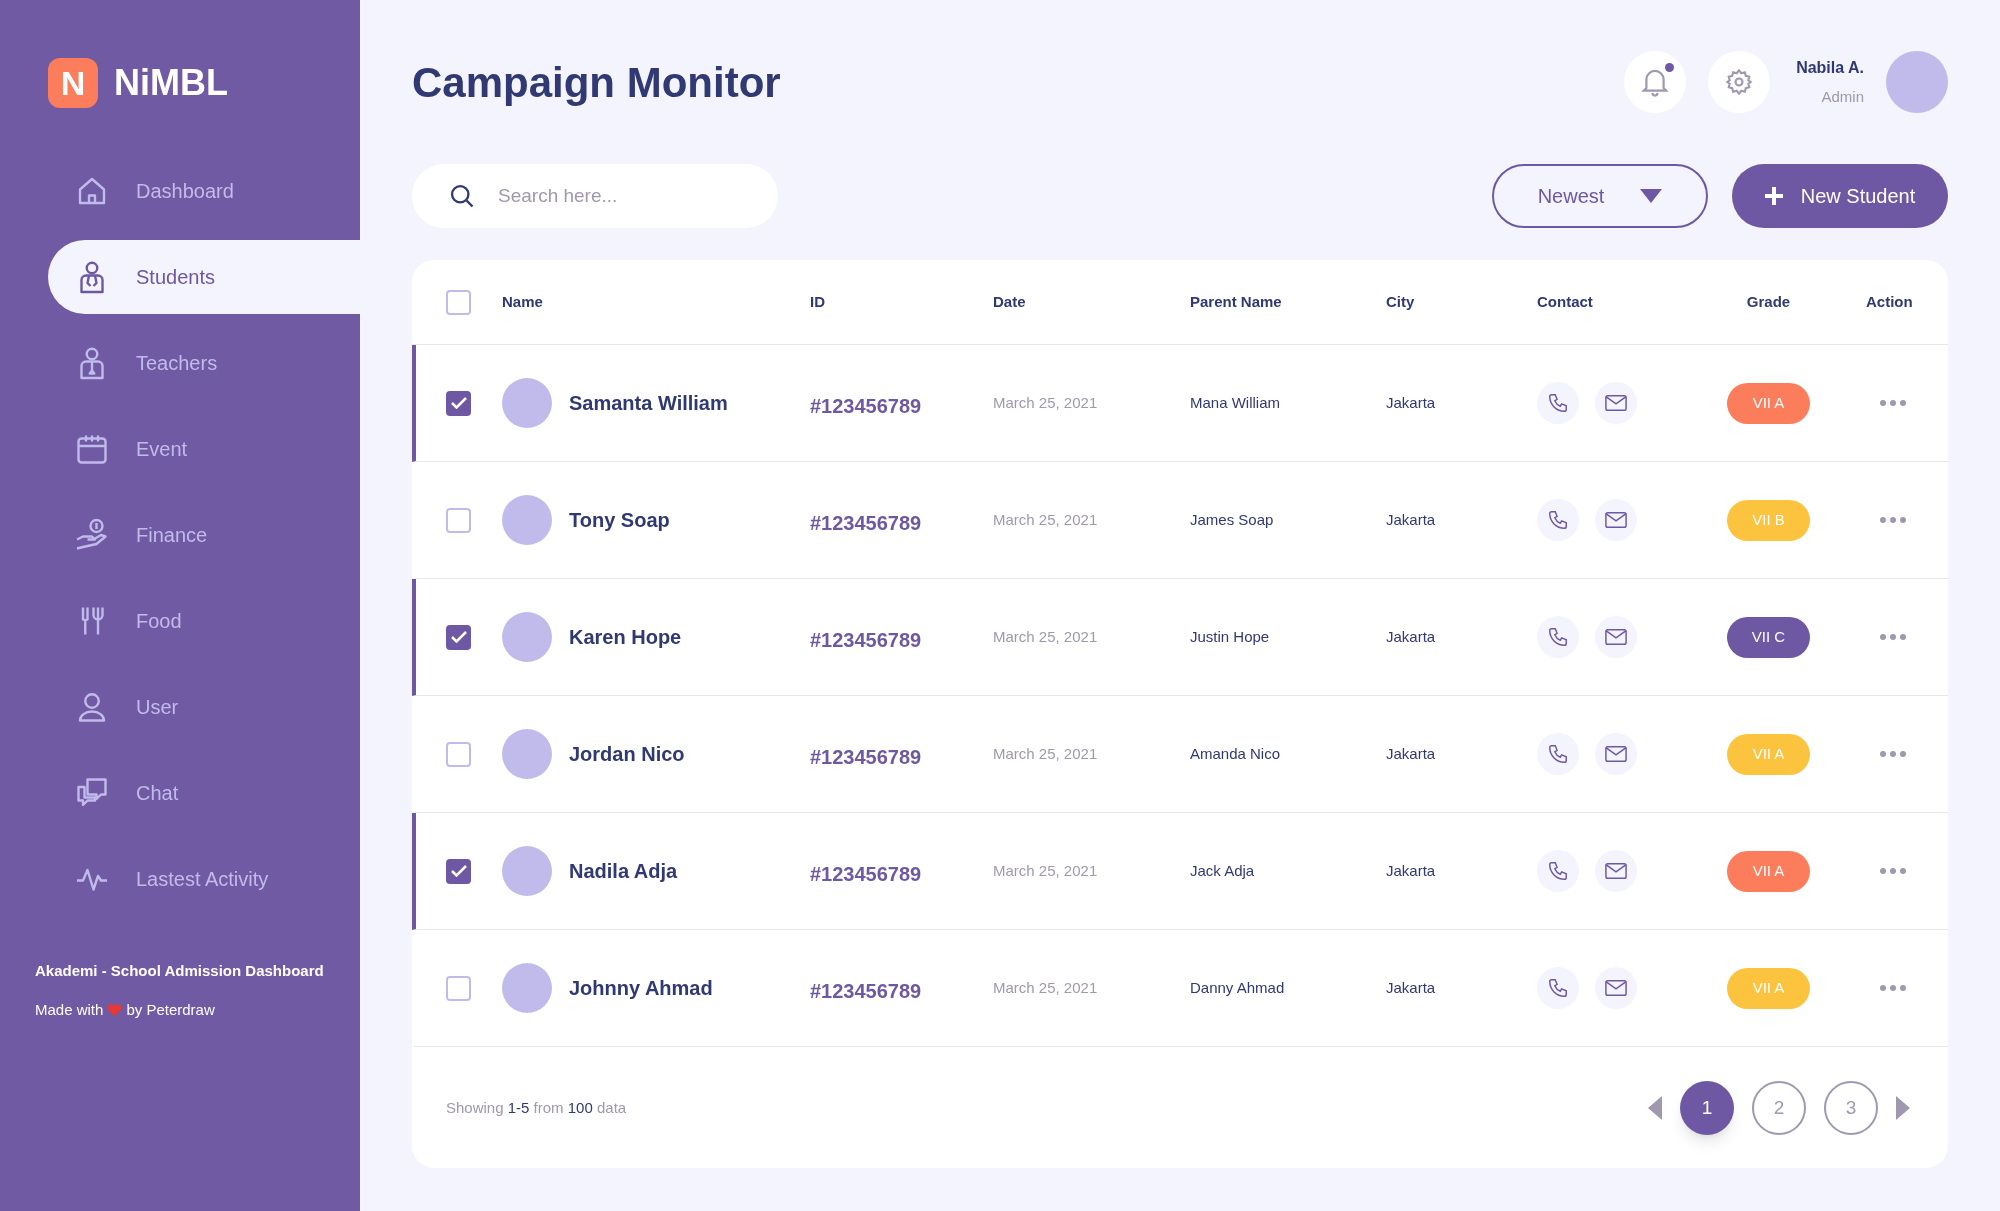 The image size is (2000, 1211). What do you see at coordinates (204, 535) in the screenshot?
I see `sidebar-item: Finance` at bounding box center [204, 535].